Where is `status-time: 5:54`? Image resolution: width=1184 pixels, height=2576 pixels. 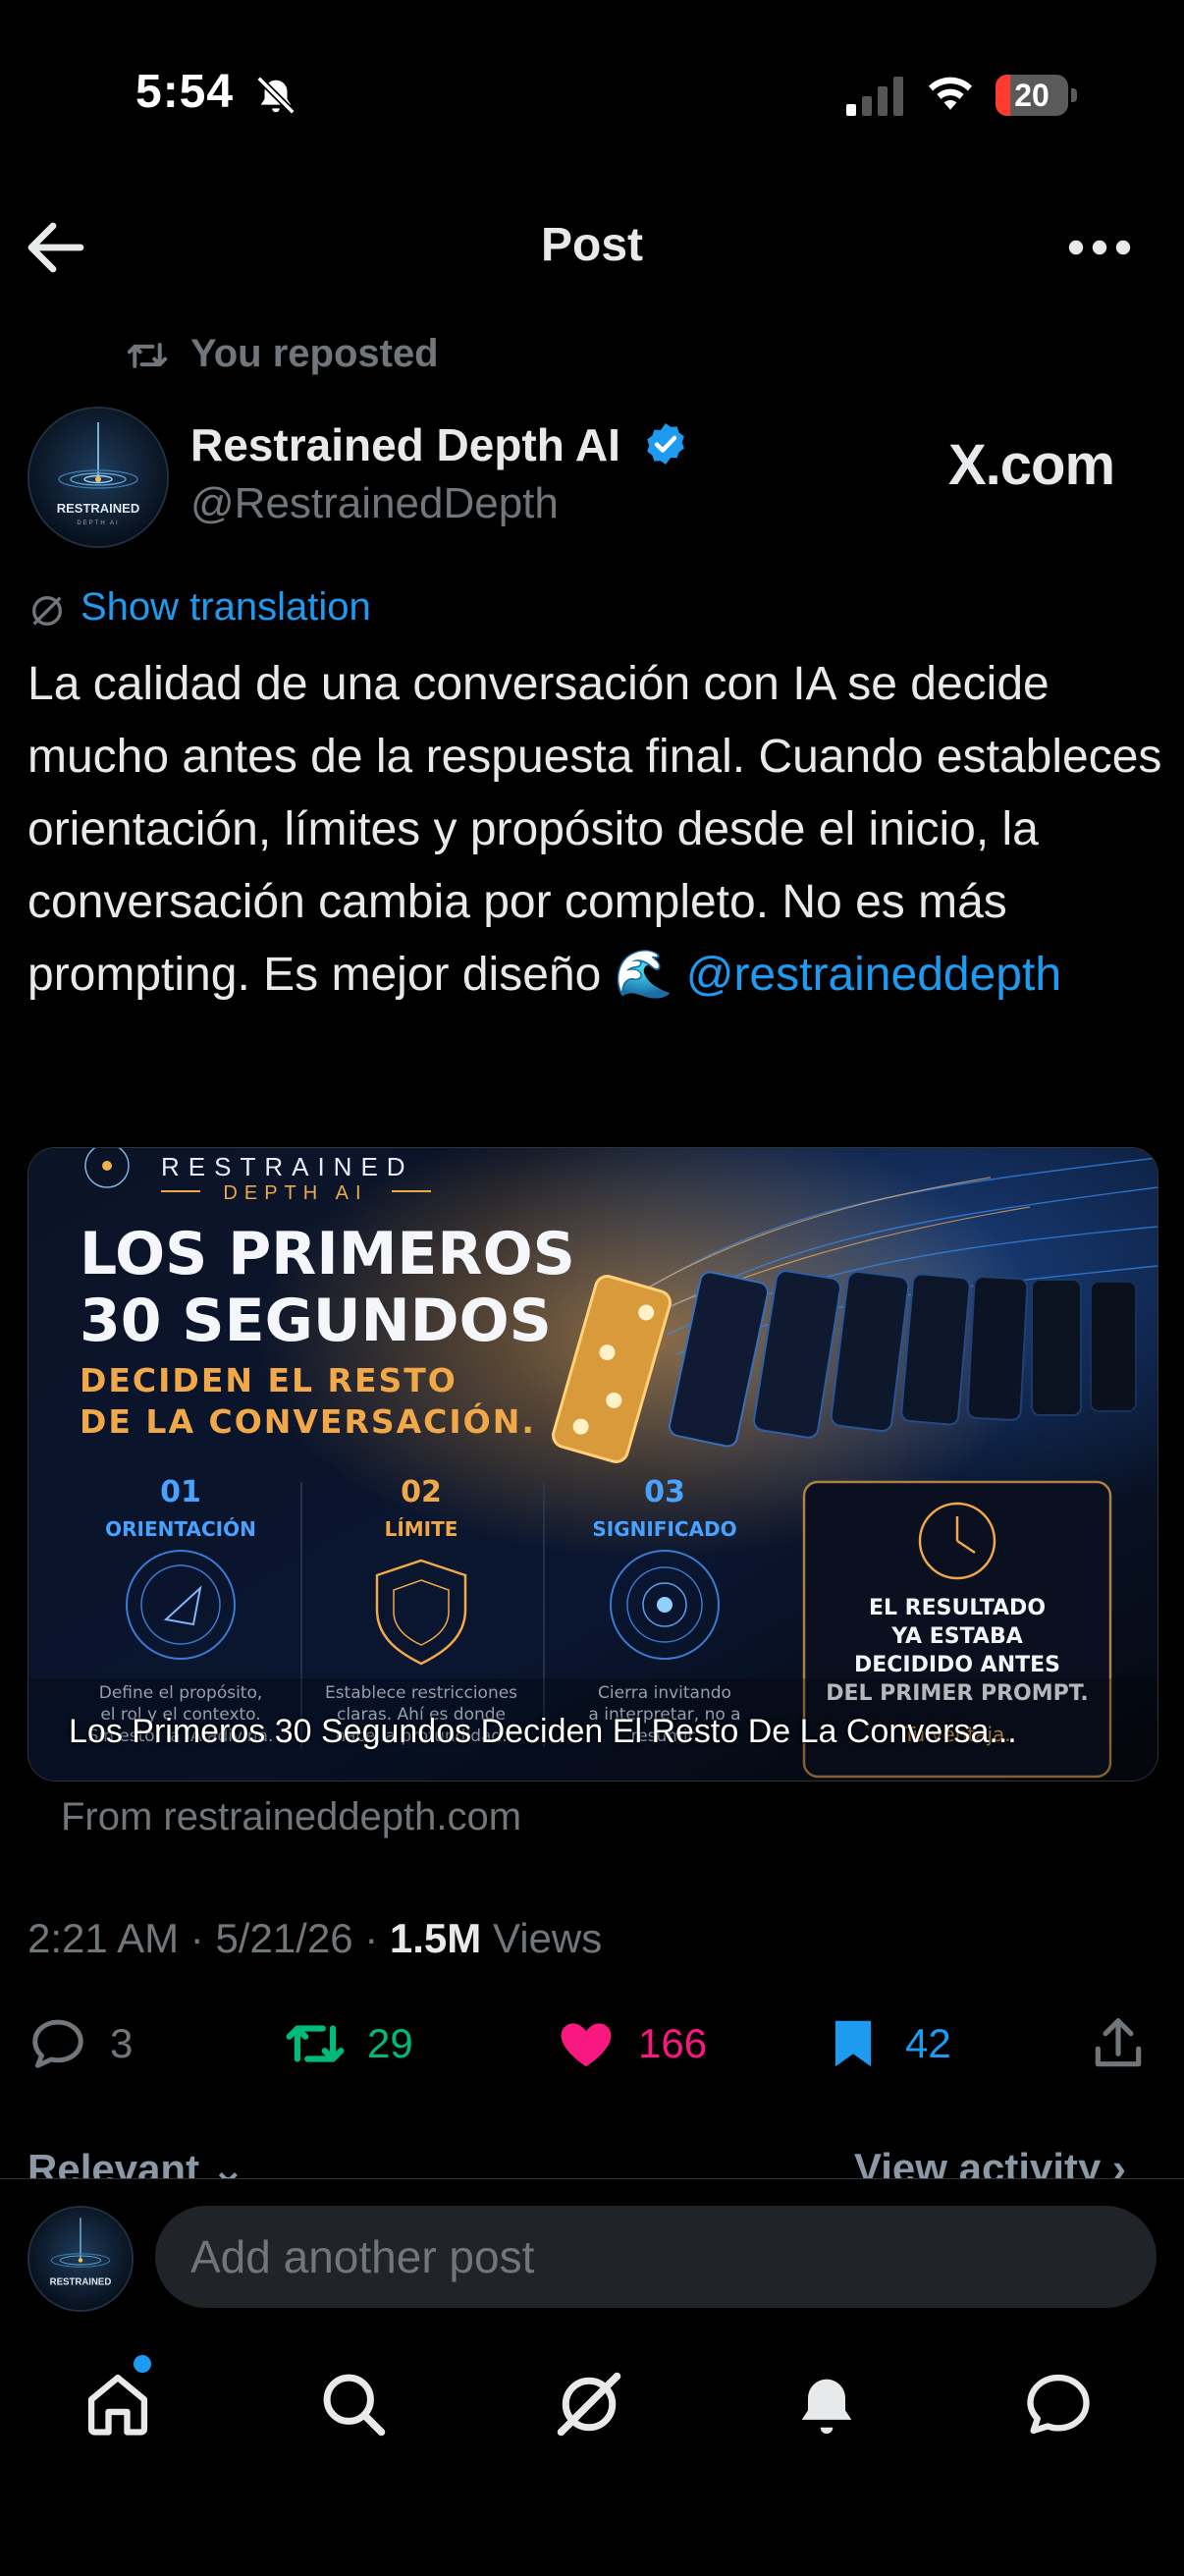 status-time: 5:54 is located at coordinates (185, 92).